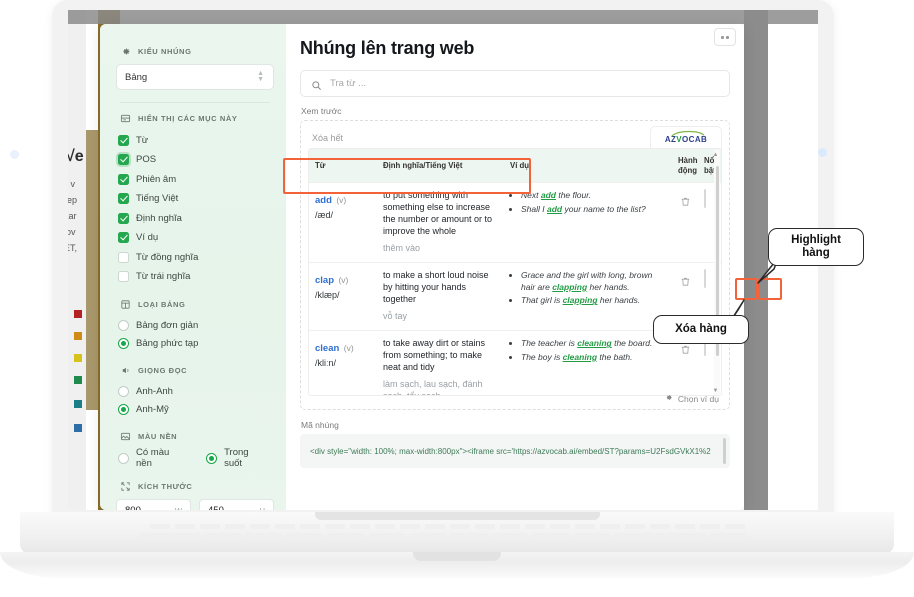  What do you see at coordinates (588, 166) in the screenshot?
I see `column-header-example: Ví dụ` at bounding box center [588, 166].